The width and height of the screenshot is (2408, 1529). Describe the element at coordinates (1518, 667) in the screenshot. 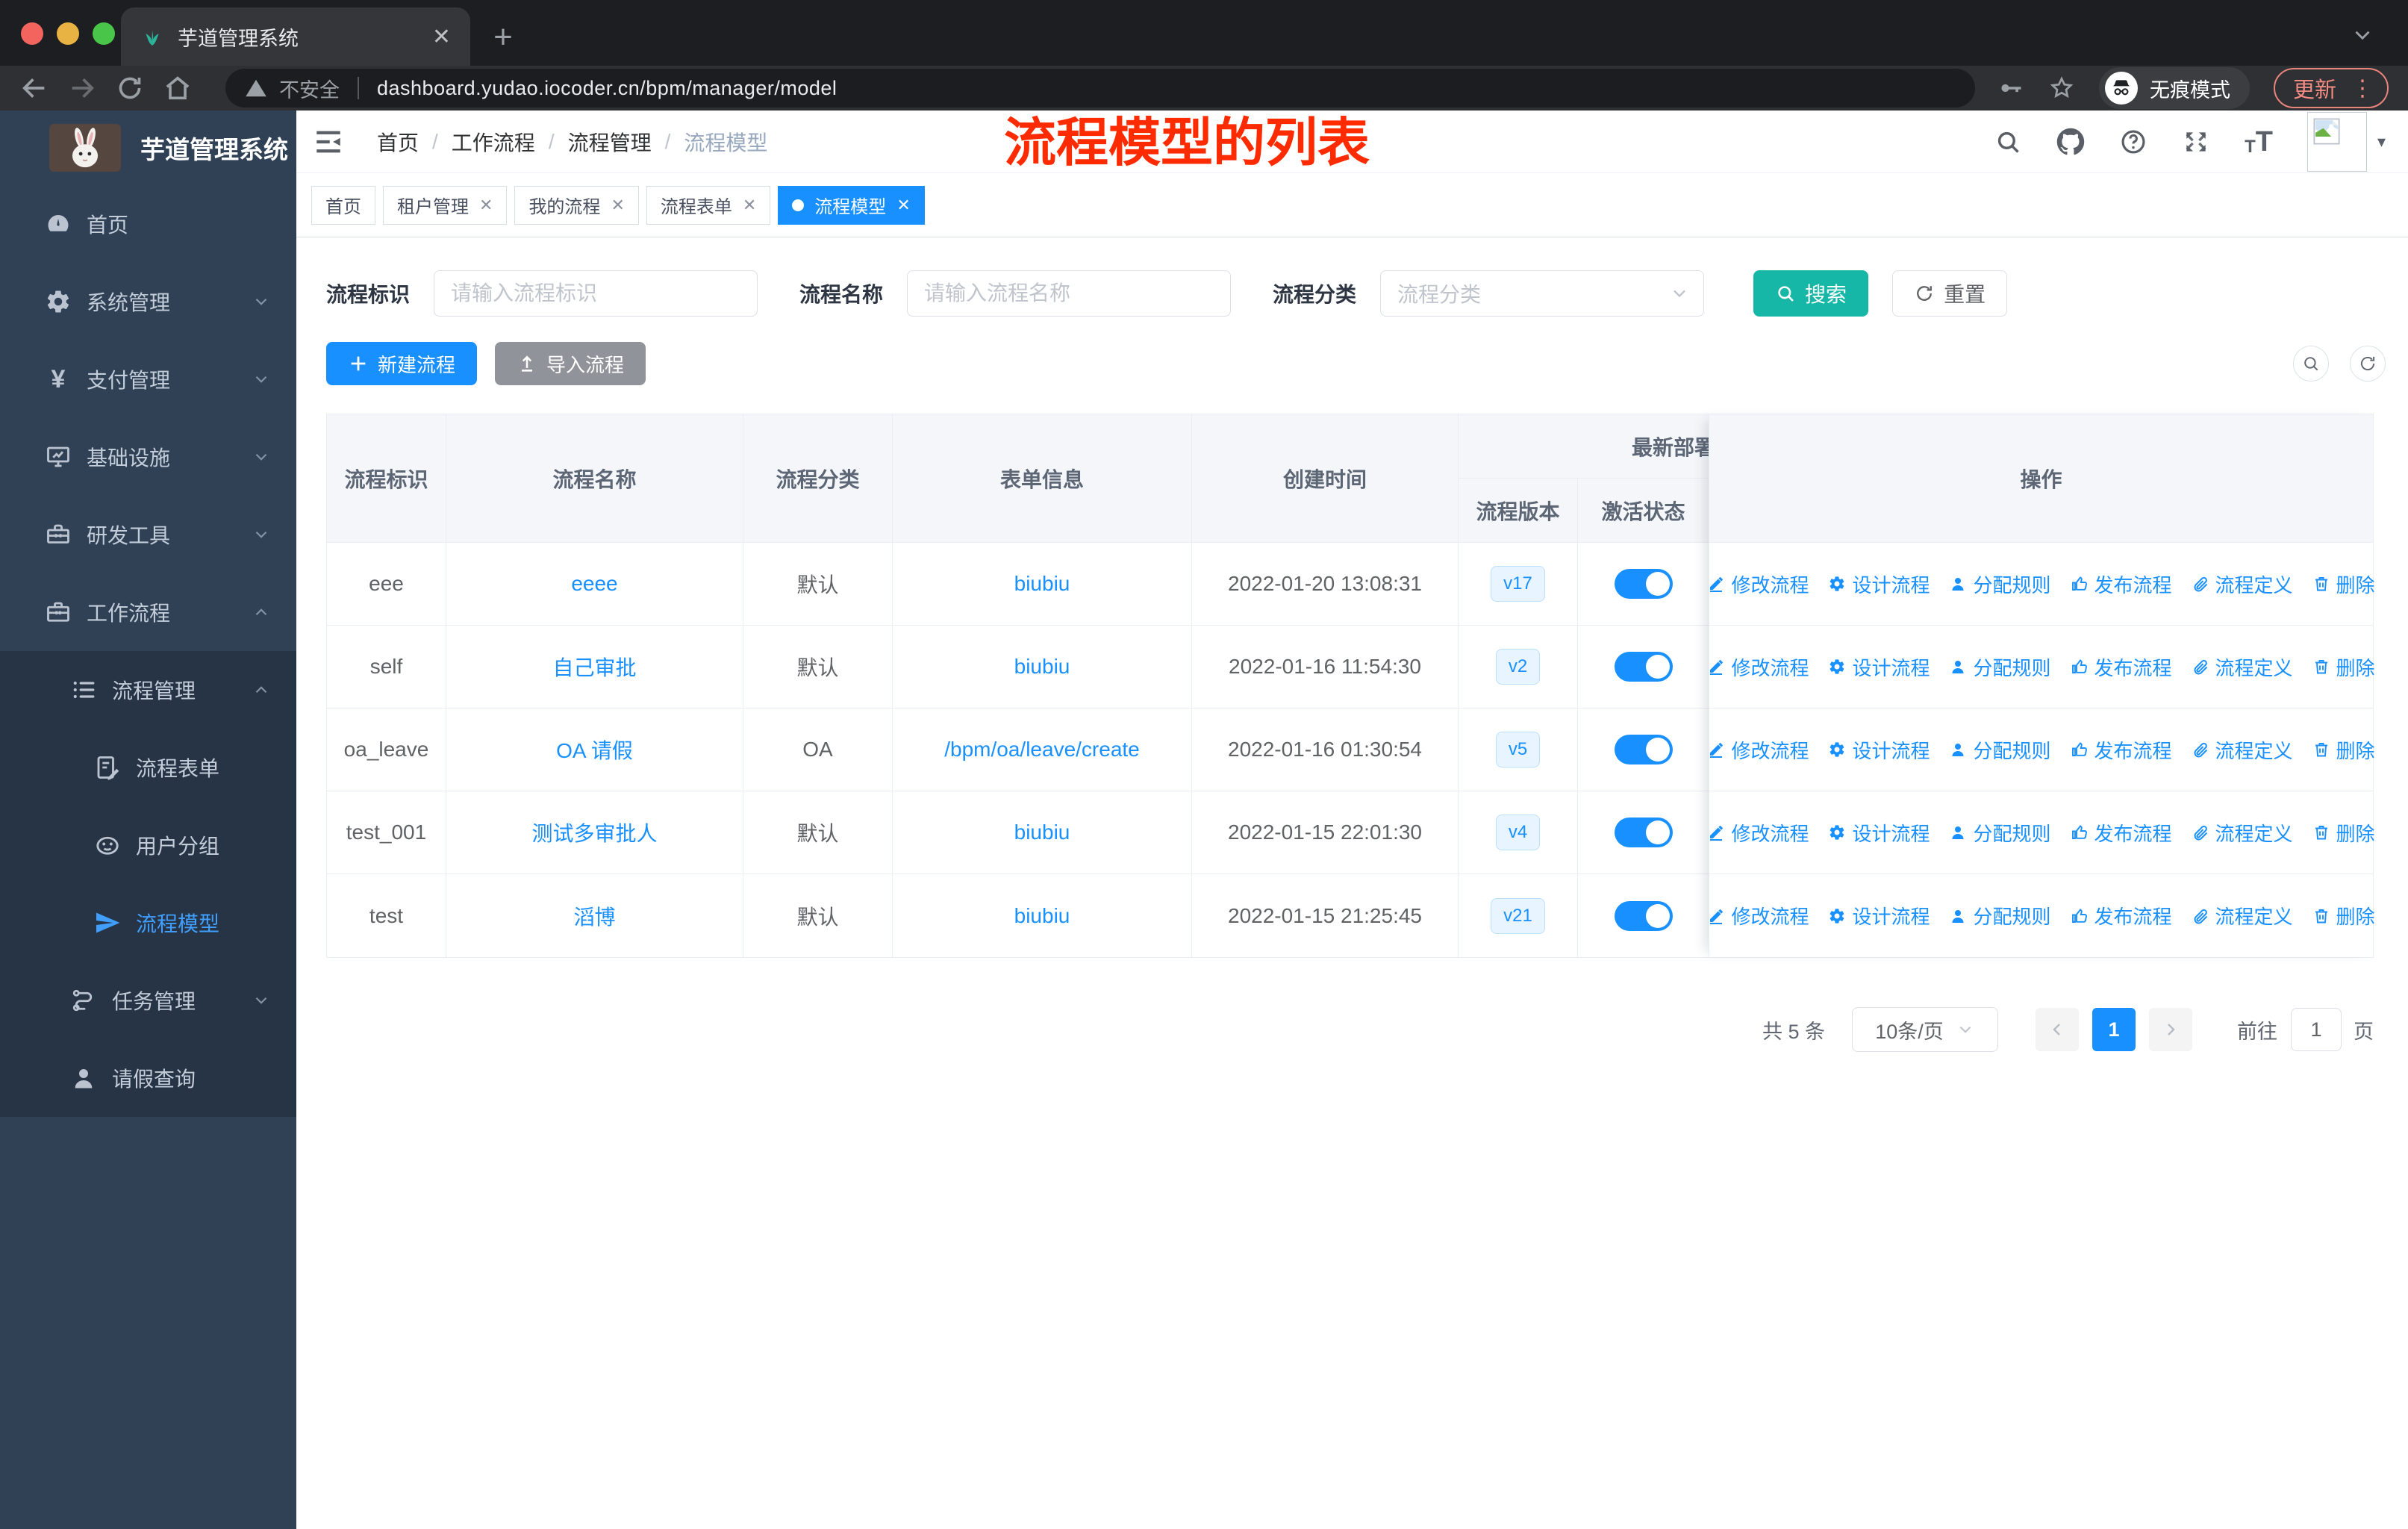

I see `version-badge: v2` at that location.